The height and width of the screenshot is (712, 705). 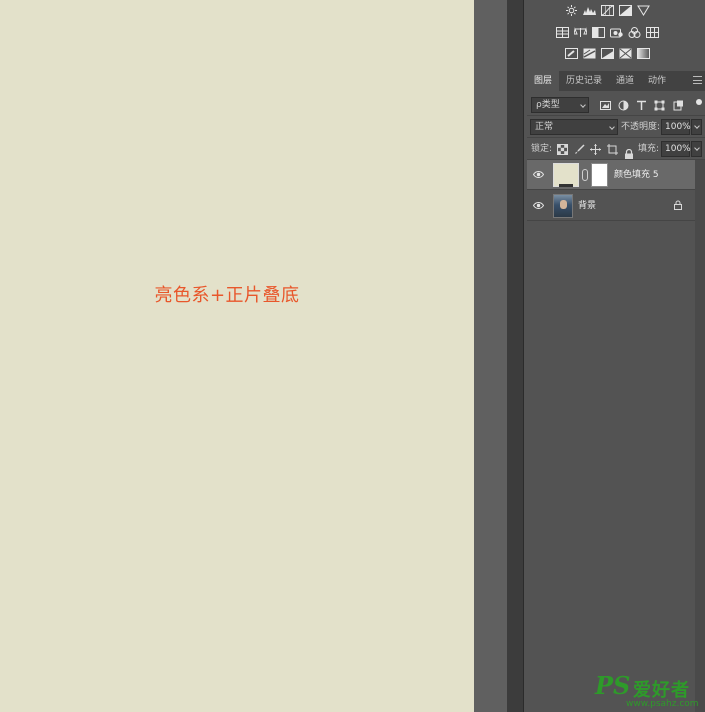 I want to click on lock-row: 锁定: 填充: 100%, so click(x=616, y=149).